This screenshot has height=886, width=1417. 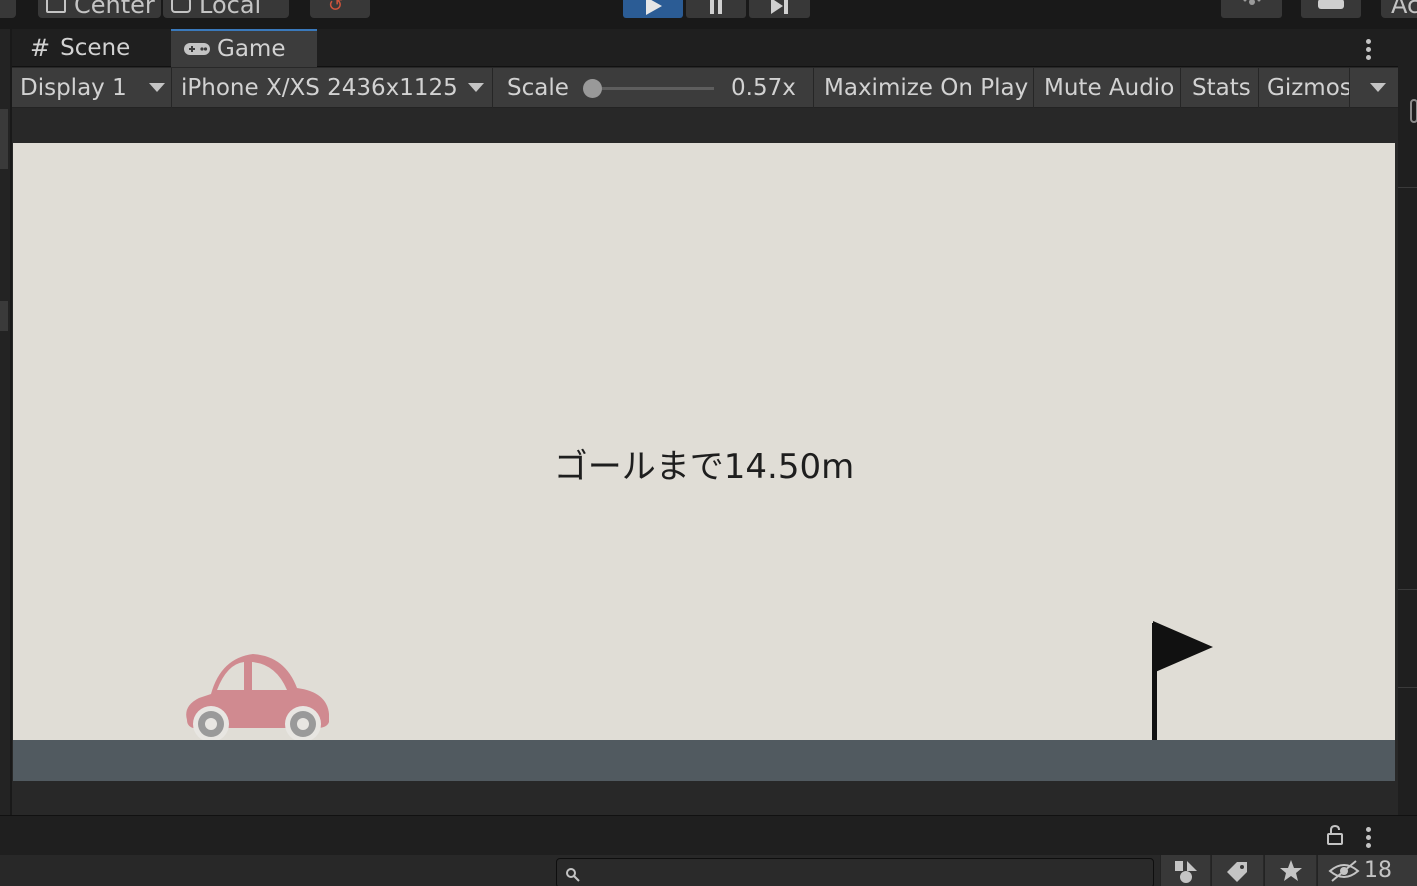 What do you see at coordinates (592, 88) in the screenshot?
I see `scale-slider-thumb` at bounding box center [592, 88].